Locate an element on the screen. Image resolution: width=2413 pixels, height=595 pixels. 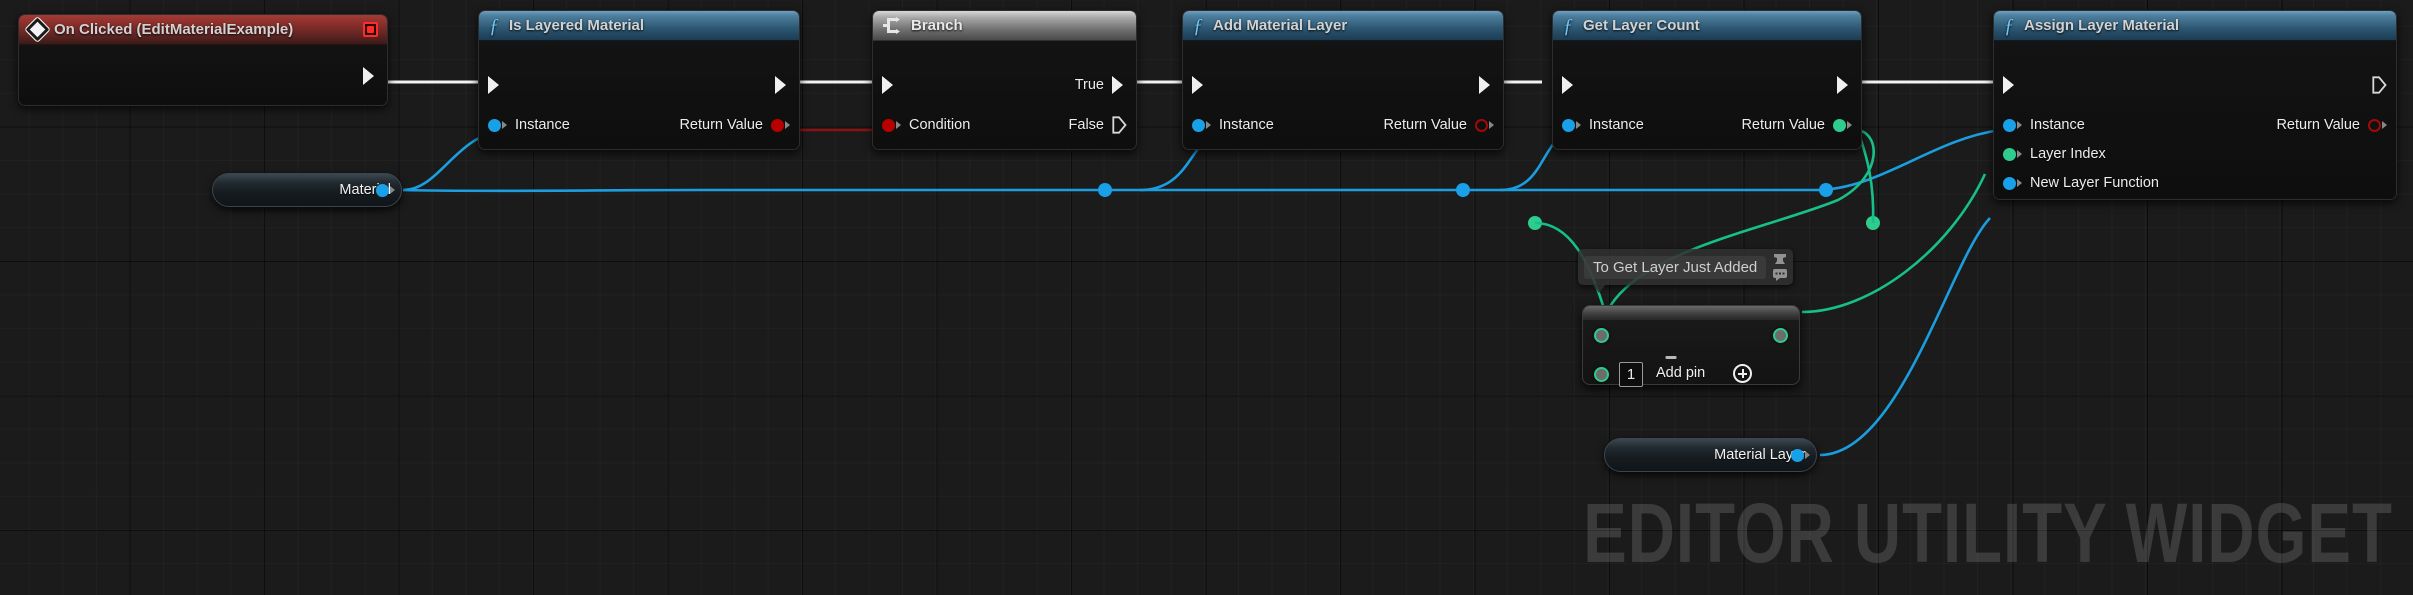
node-title-is-layered-material: Is Layered Material is located at coordinates (577, 25).